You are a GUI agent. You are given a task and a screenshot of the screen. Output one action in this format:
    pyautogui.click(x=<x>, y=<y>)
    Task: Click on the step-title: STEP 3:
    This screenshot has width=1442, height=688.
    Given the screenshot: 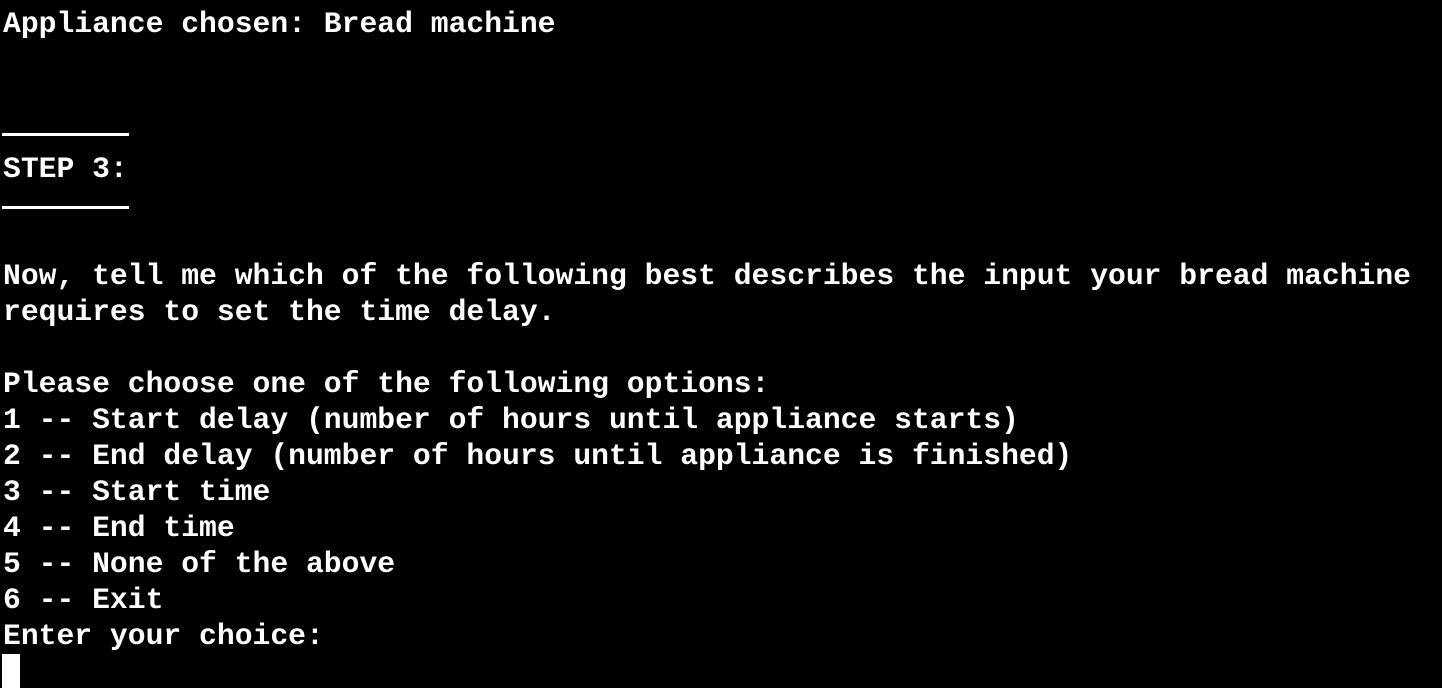 What is the action you would take?
    pyautogui.click(x=65, y=170)
    